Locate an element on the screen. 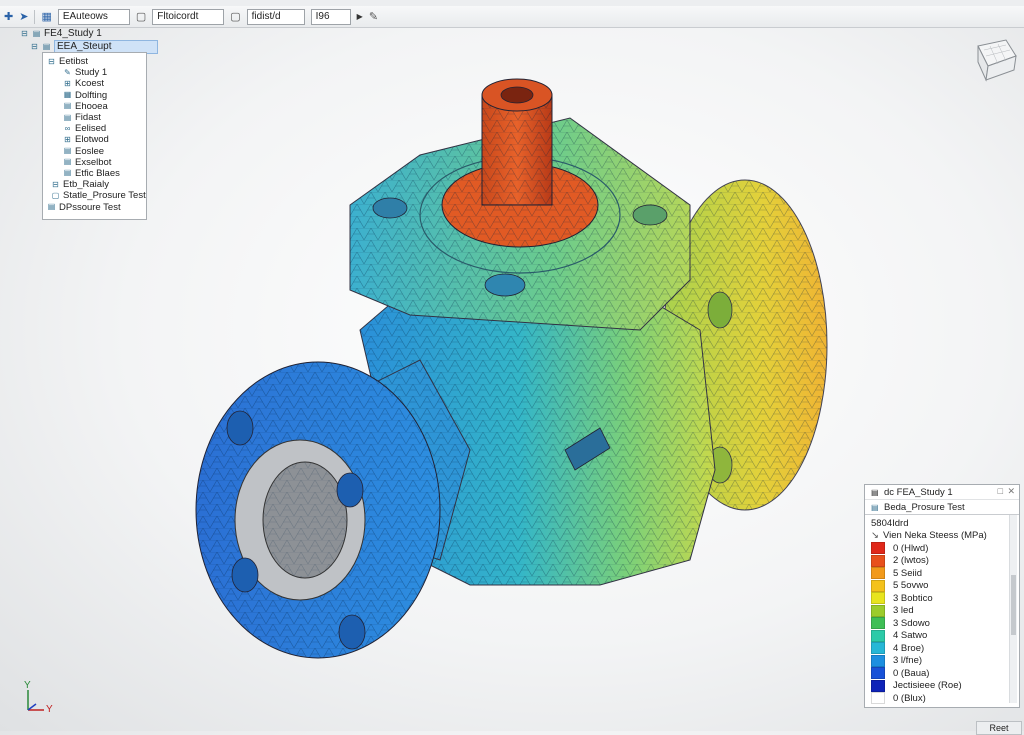  result-icon: ▤ is located at coordinates (875, 507).